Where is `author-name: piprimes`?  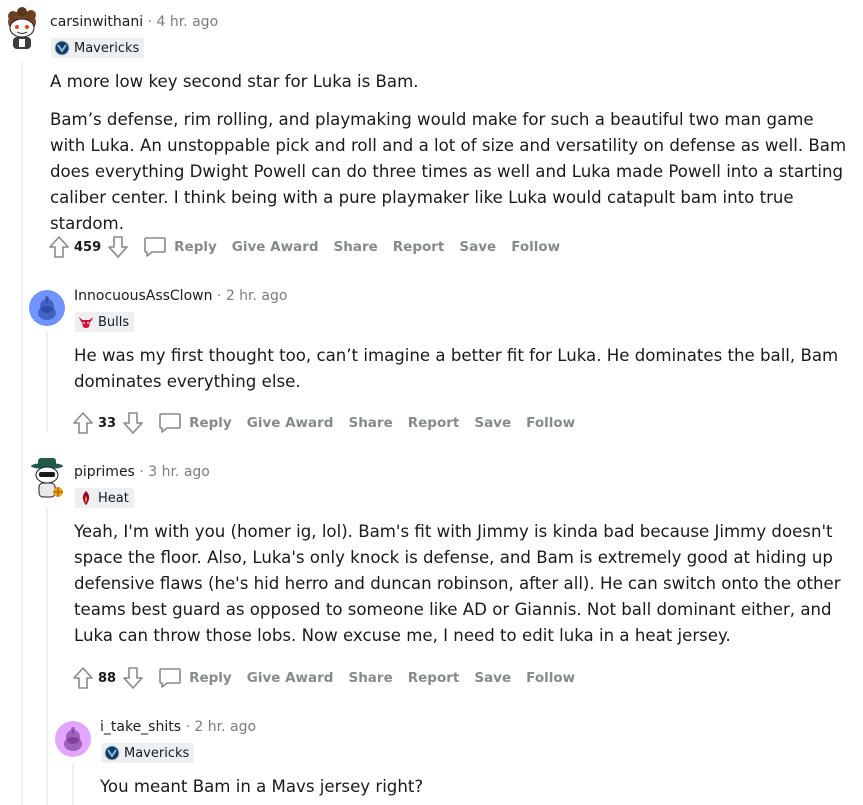 author-name: piprimes is located at coordinates (104, 472).